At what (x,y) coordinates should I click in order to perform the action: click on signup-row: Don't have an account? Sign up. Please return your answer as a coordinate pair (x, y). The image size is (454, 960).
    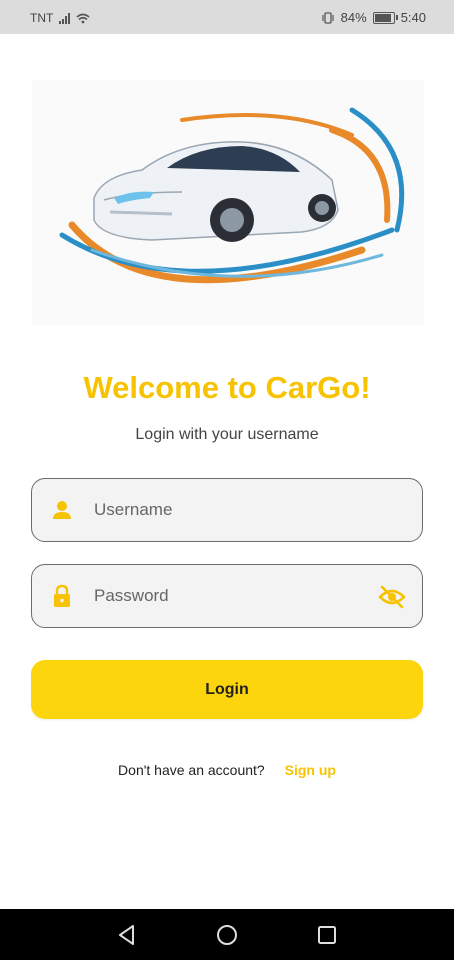
    Looking at the image, I should click on (227, 770).